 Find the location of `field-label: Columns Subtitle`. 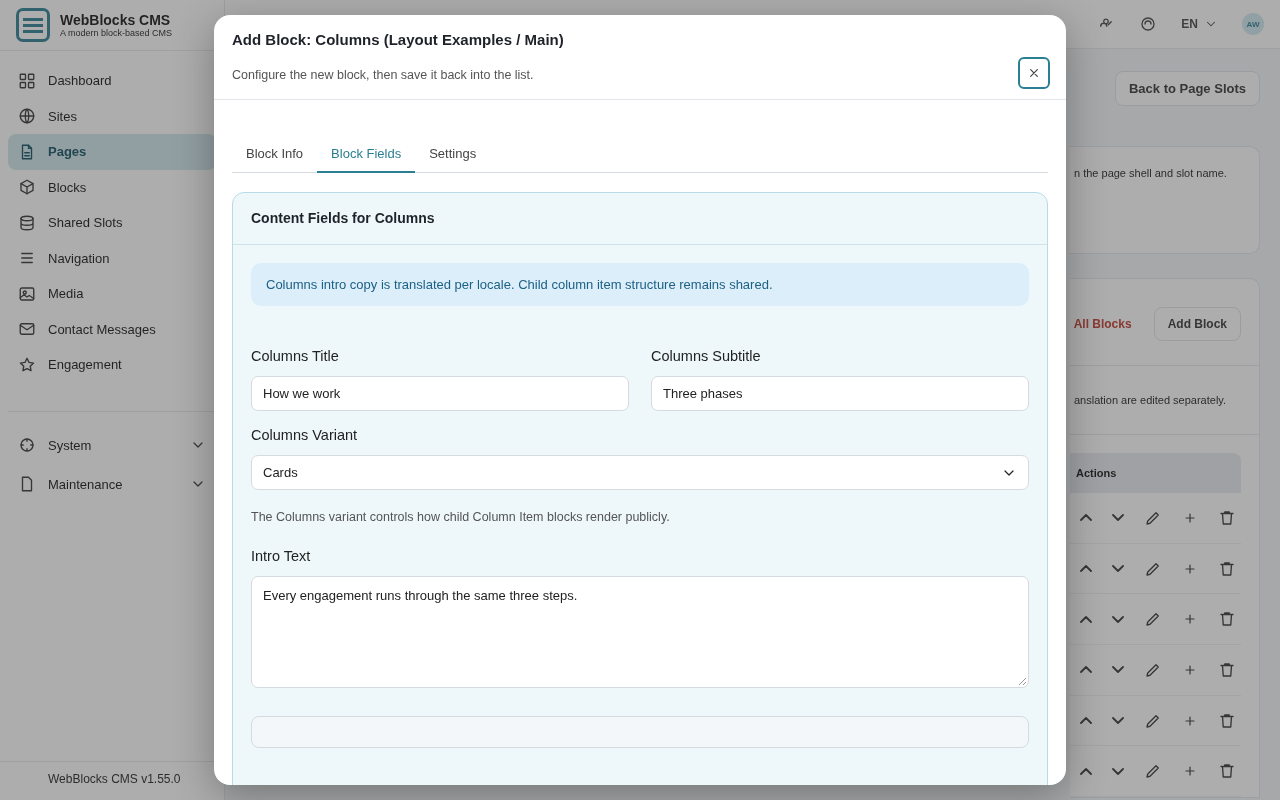

field-label: Columns Subtitle is located at coordinates (706, 356).